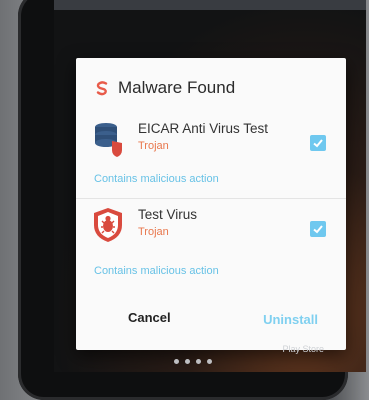  Describe the element at coordinates (290, 319) in the screenshot. I see `uninstall-button: Uninstall` at that location.